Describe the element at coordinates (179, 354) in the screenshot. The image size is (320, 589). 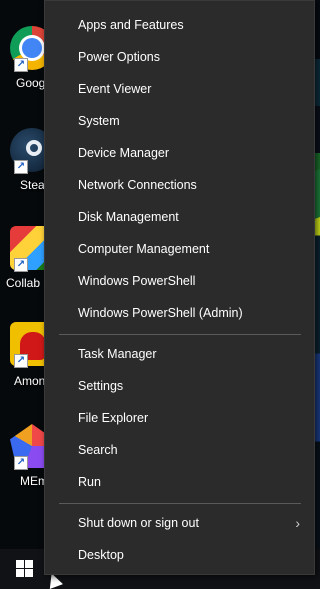
I see `menu-item-task-manager: Task Manager` at that location.